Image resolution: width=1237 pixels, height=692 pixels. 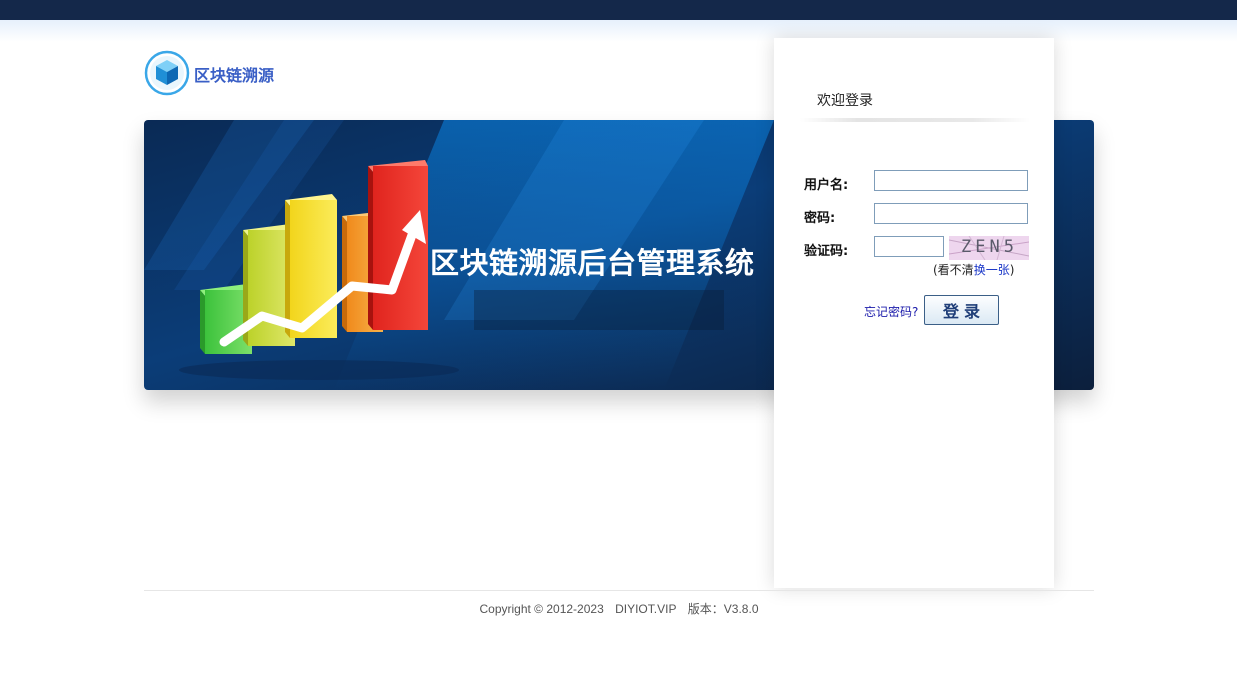 What do you see at coordinates (891, 311) in the screenshot?
I see `forgot-password-link: 忘记密码?` at bounding box center [891, 311].